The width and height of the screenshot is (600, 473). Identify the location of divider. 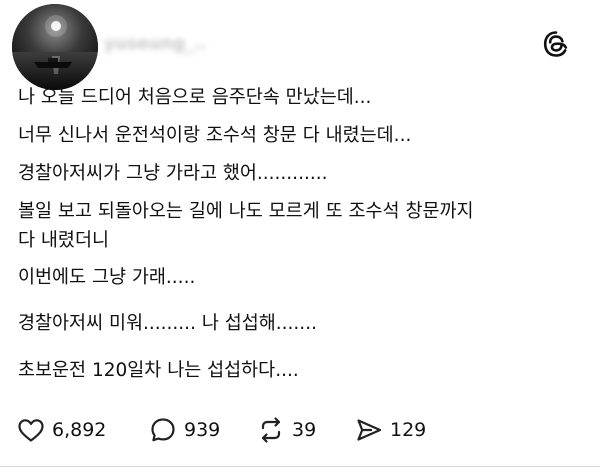
(300, 466).